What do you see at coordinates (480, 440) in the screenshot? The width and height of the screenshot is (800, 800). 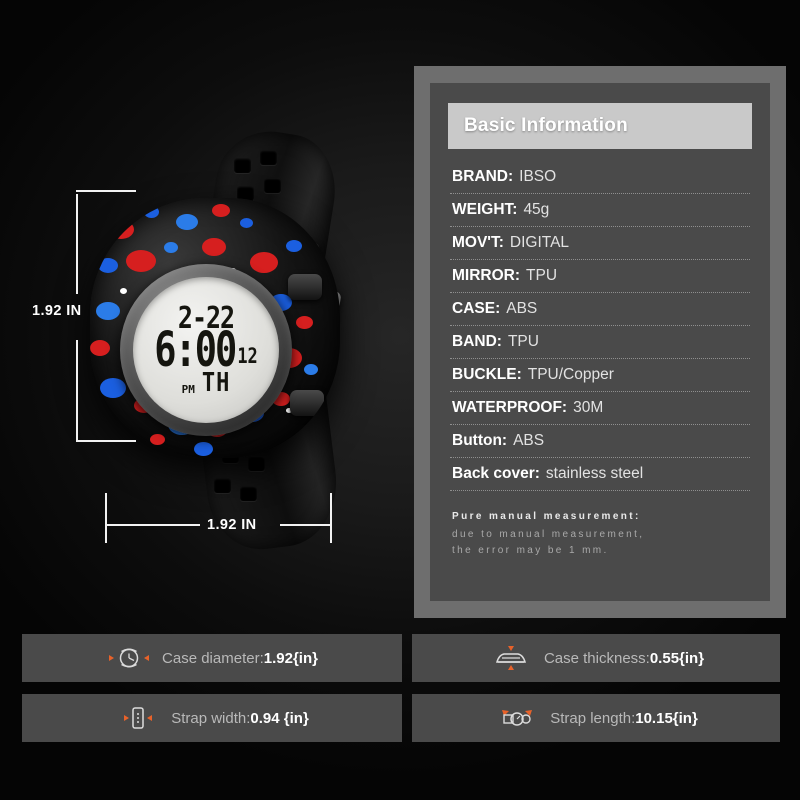 I see `spec-key: Button:` at bounding box center [480, 440].